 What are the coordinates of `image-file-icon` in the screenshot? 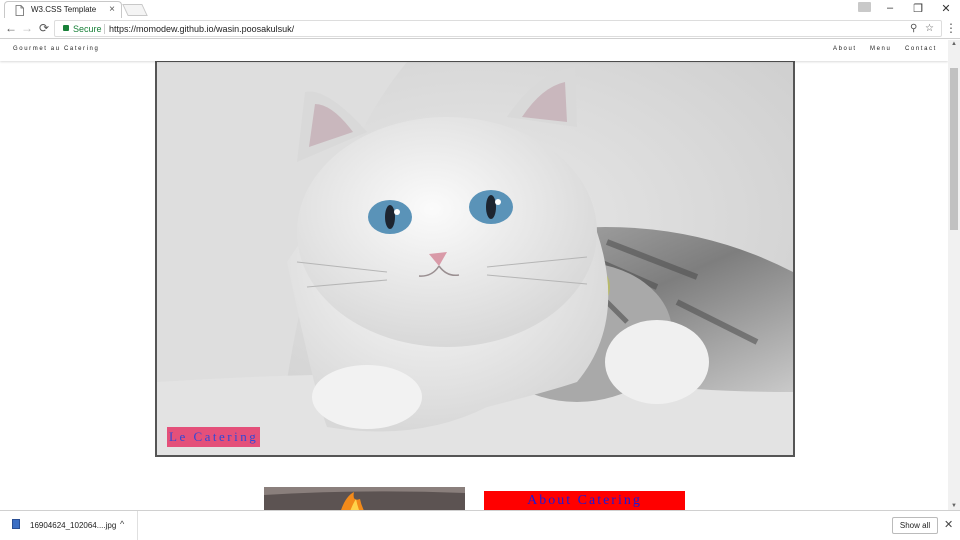 It's located at (16, 524).